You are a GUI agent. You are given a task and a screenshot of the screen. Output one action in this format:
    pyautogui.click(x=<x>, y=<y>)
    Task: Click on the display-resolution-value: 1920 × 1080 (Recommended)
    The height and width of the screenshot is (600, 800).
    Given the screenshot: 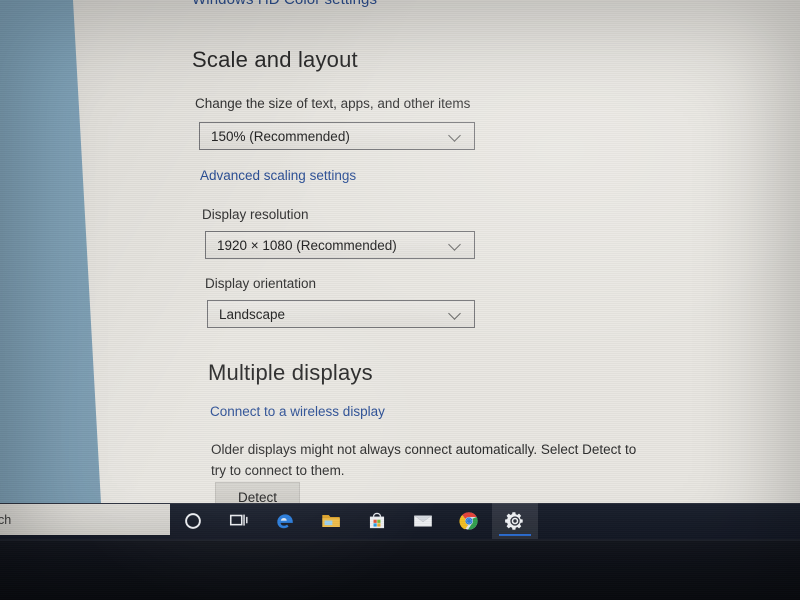 What is the action you would take?
    pyautogui.click(x=307, y=245)
    